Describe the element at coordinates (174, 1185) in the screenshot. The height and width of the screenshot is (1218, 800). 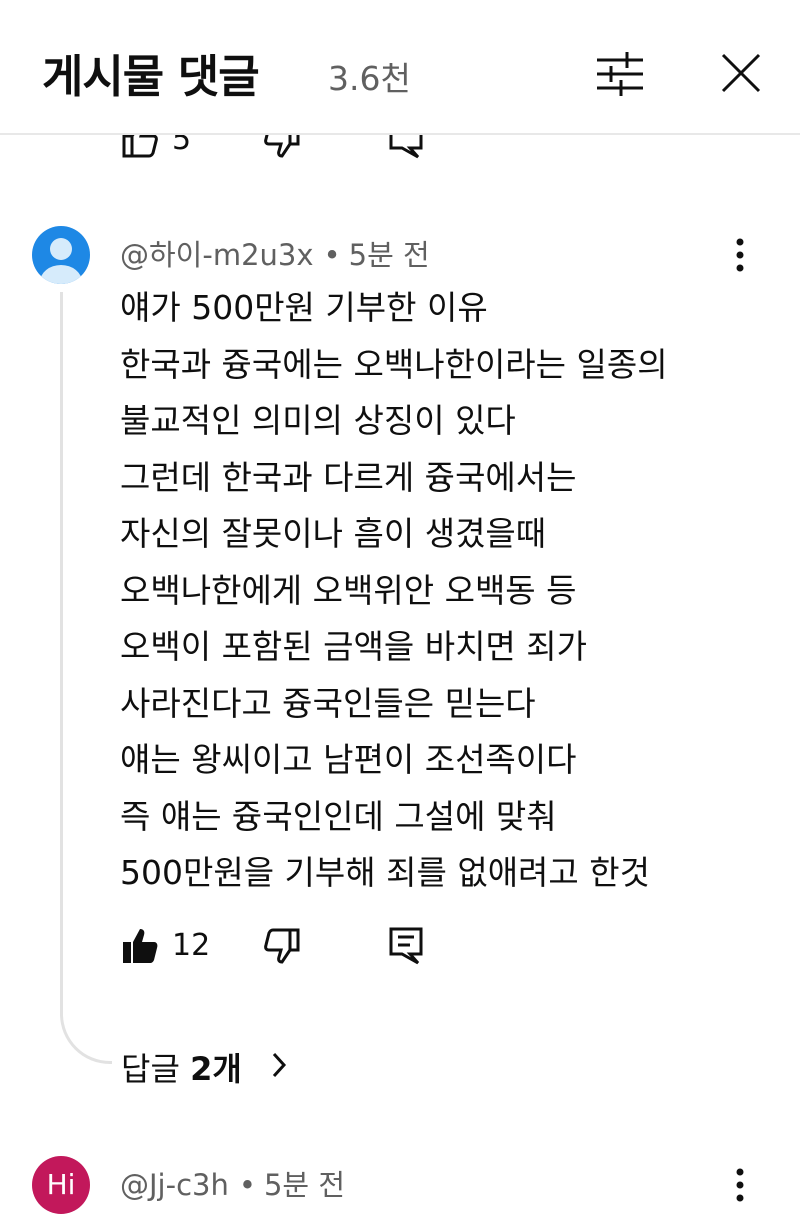
I see `author-name: @Jj-c3h` at that location.